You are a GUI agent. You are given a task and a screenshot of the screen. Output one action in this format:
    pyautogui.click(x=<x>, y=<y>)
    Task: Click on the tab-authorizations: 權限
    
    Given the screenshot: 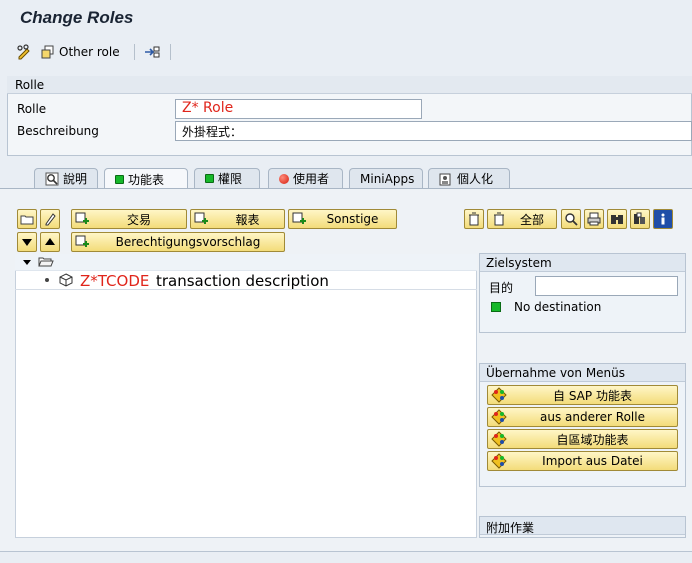 What is the action you would take?
    pyautogui.click(x=227, y=178)
    